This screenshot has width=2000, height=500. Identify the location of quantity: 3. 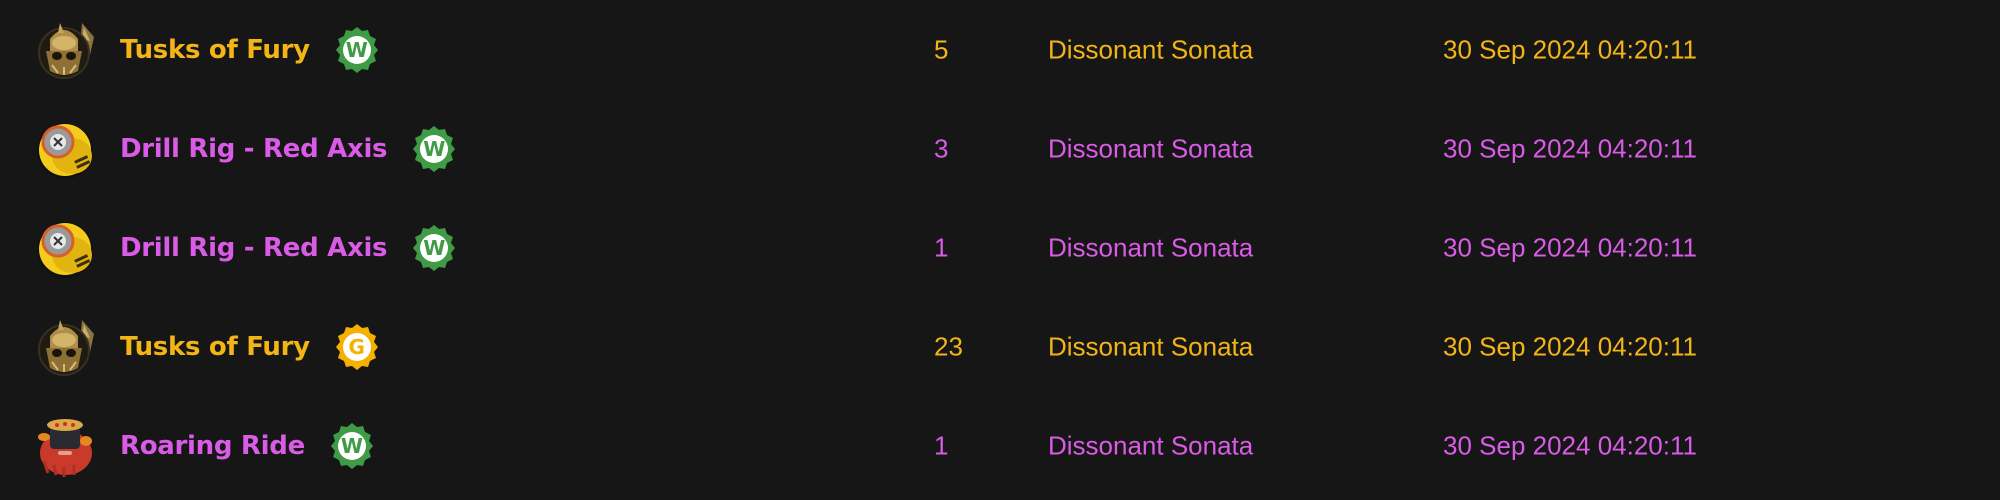
(941, 148).